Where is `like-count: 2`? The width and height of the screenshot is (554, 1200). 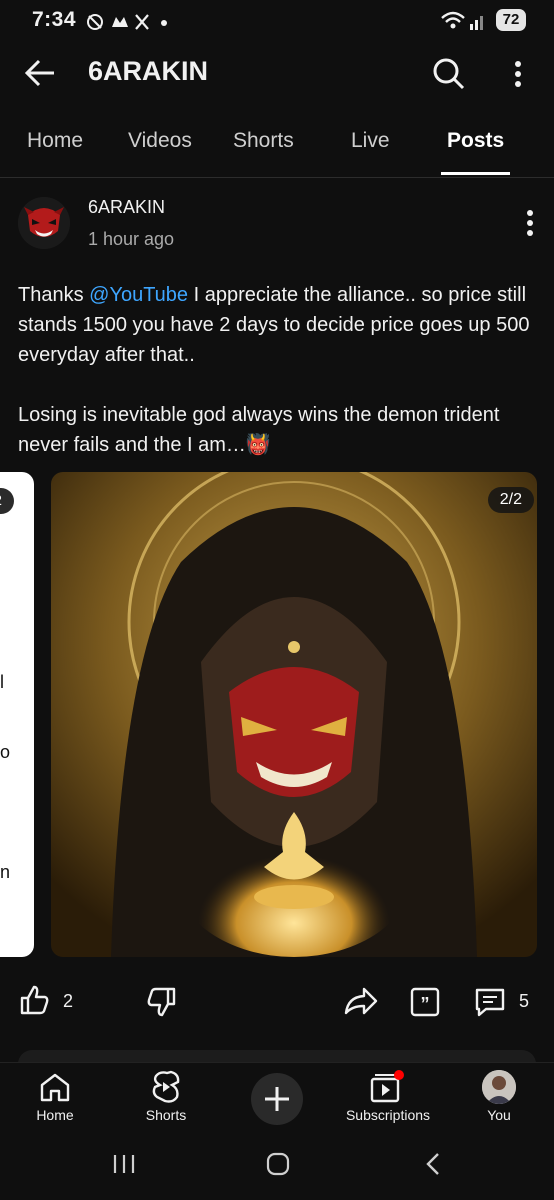
like-count: 2 is located at coordinates (68, 1001).